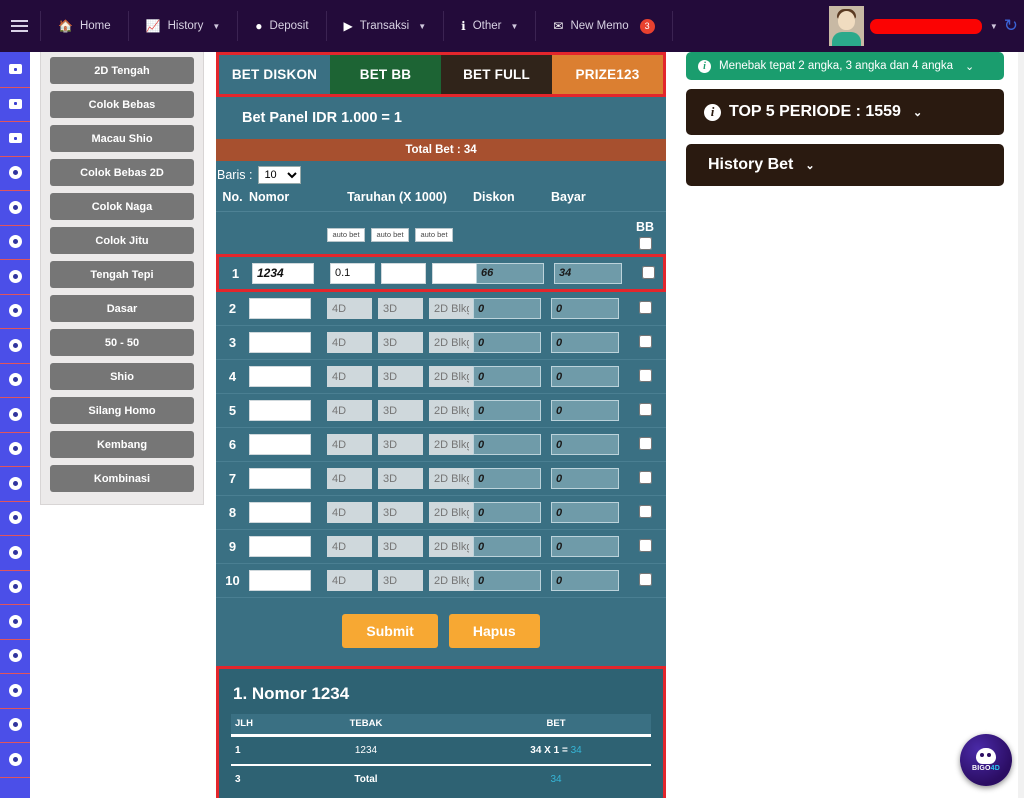 This screenshot has height=798, width=1024. What do you see at coordinates (386, 26) in the screenshot?
I see `nav-item-transaksi: ▶ Transaksi ▼` at bounding box center [386, 26].